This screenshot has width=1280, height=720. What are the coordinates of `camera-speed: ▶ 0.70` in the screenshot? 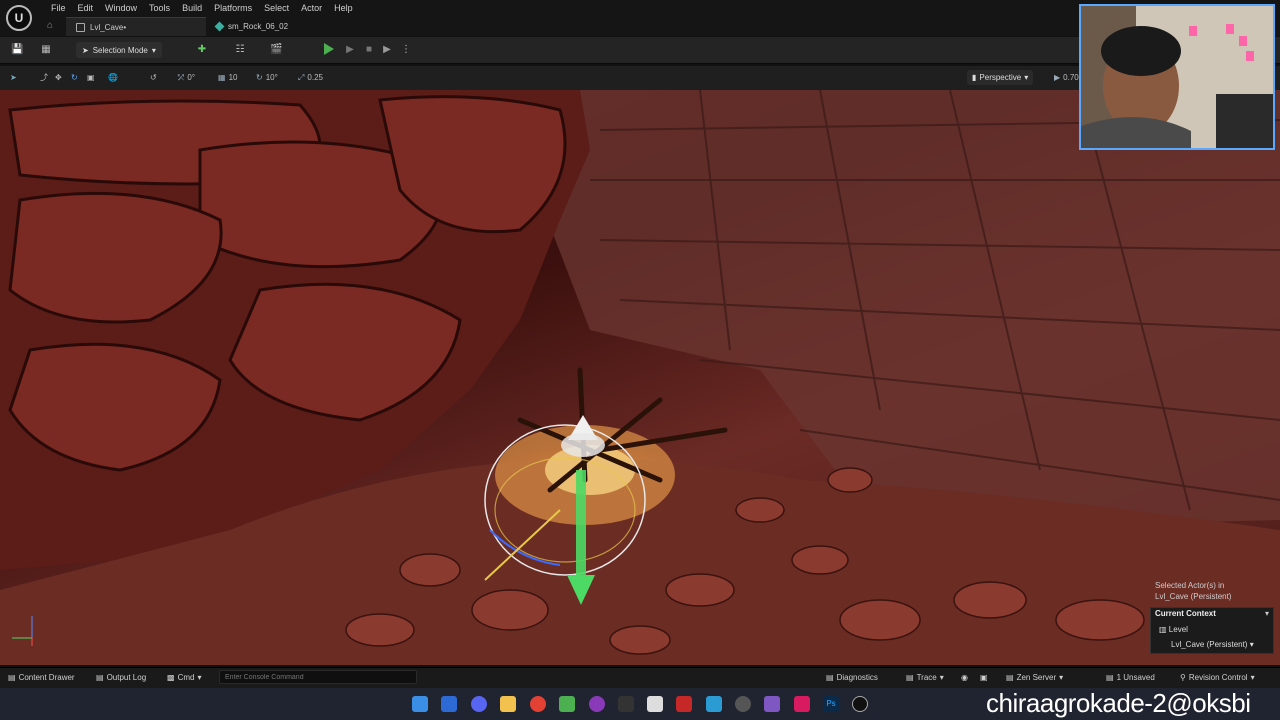 It's located at (1066, 78).